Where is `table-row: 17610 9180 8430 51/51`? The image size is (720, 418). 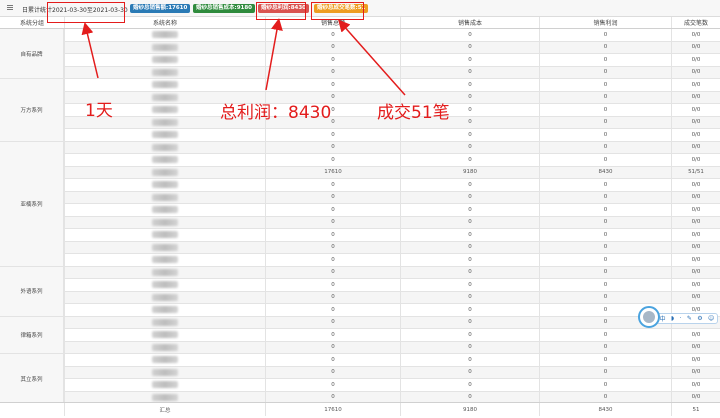
table-row: 17610 9180 8430 51/51 is located at coordinates (360, 172).